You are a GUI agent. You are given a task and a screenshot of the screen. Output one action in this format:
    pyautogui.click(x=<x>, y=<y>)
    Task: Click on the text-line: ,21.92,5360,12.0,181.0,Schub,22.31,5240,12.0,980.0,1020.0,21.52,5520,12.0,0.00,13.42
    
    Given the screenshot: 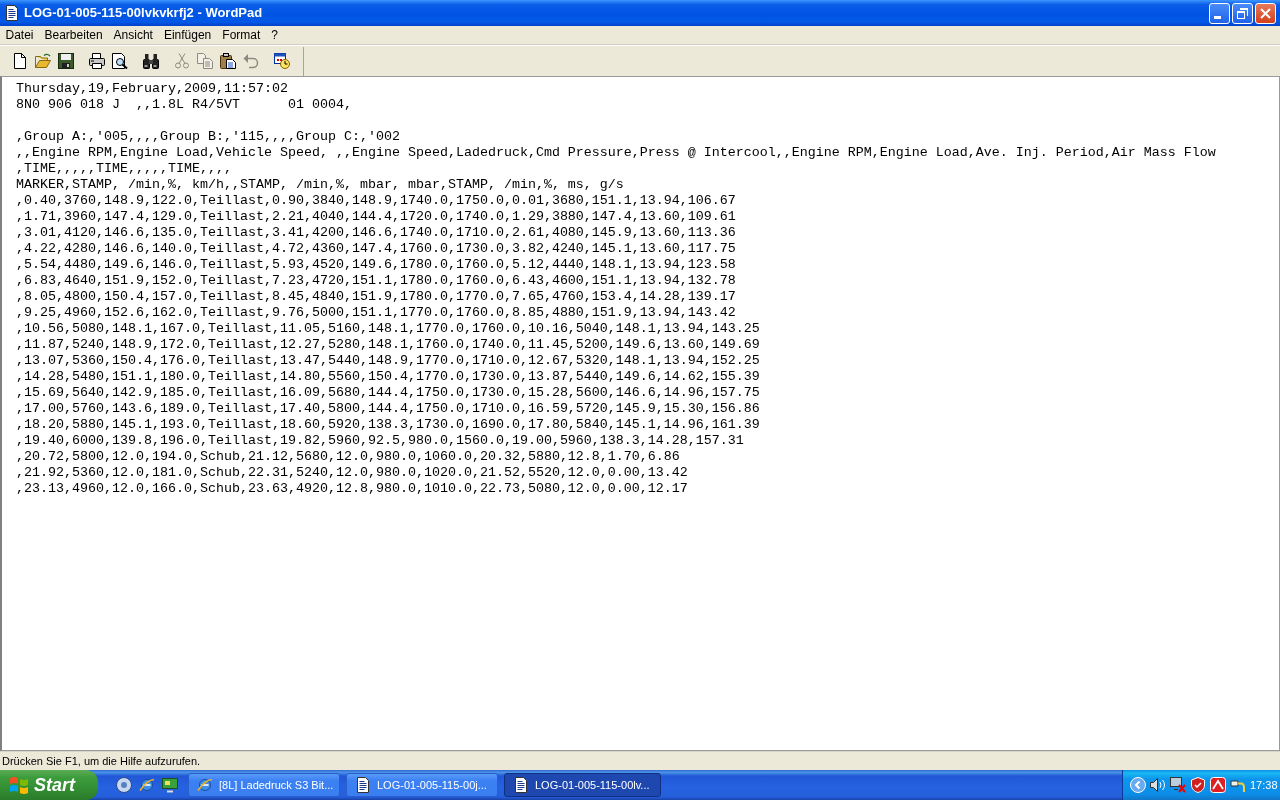 What is the action you would take?
    pyautogui.click(x=352, y=473)
    